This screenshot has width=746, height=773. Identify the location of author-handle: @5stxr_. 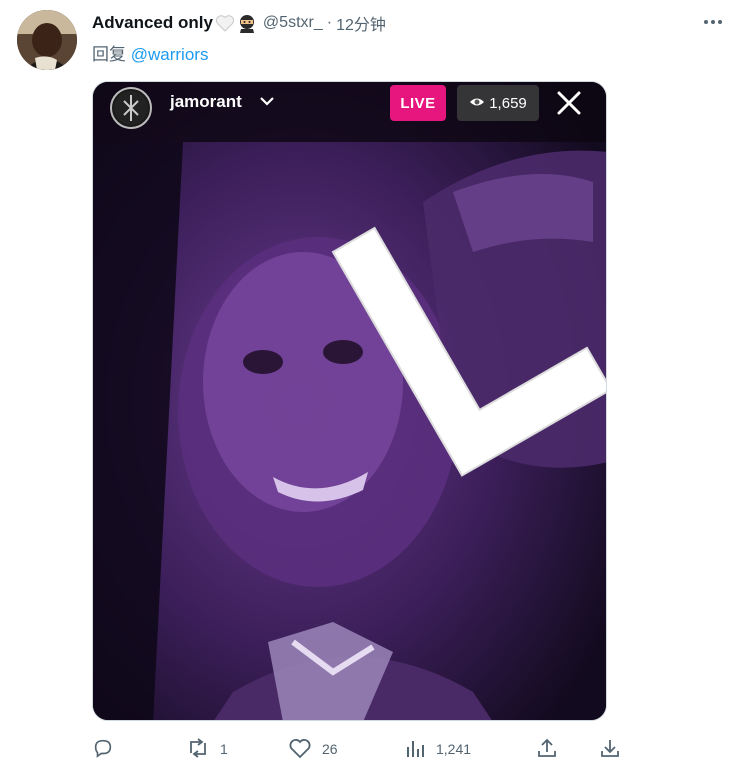
(293, 23).